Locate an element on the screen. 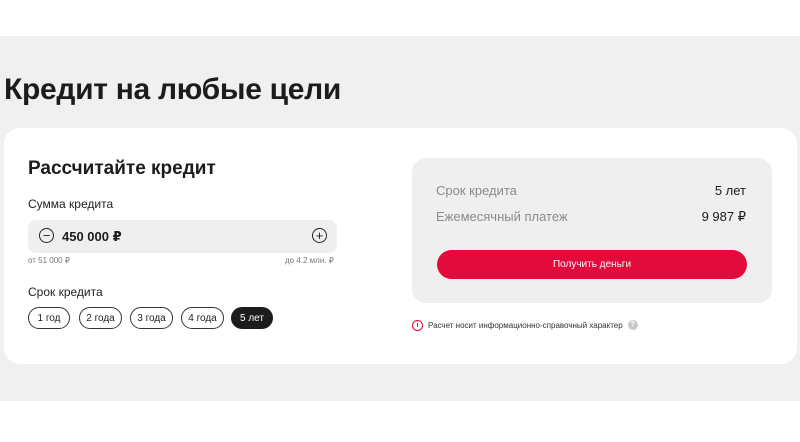 The image size is (800, 442). info-icon: i is located at coordinates (417, 325).